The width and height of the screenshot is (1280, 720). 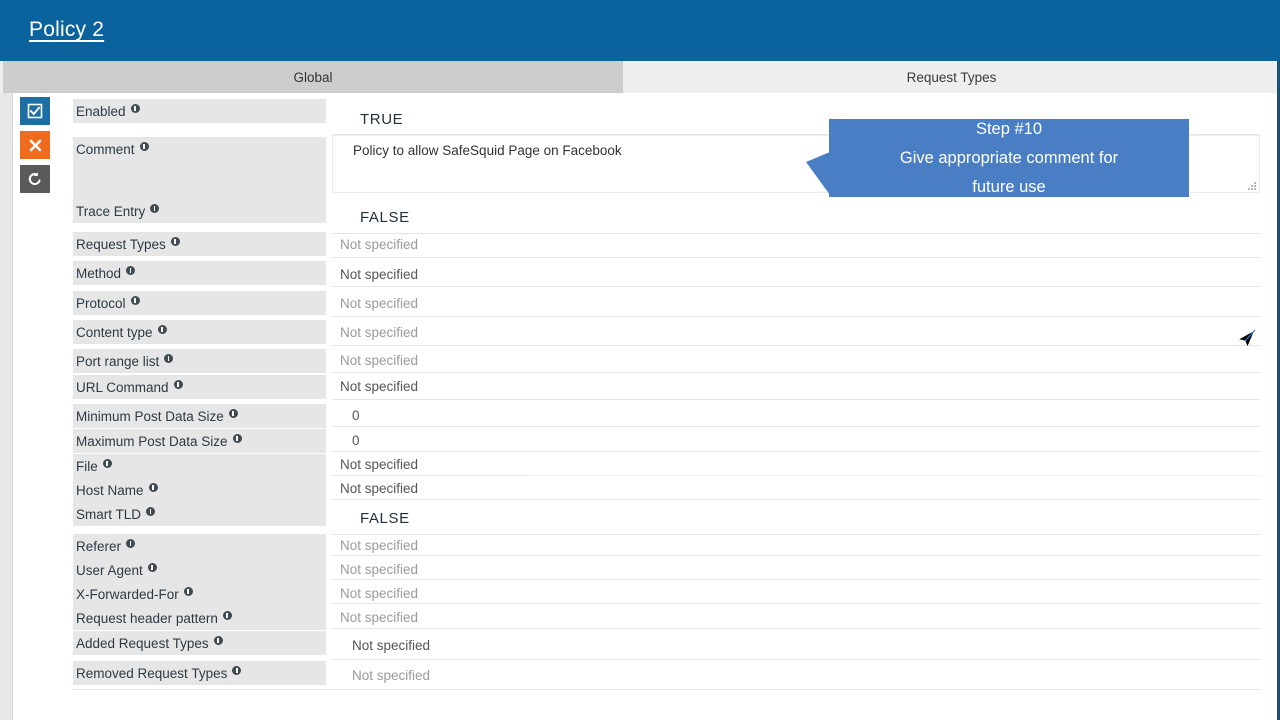 I want to click on field-label-x-forwarded-for: X-Forwarded-For, so click(x=199, y=594).